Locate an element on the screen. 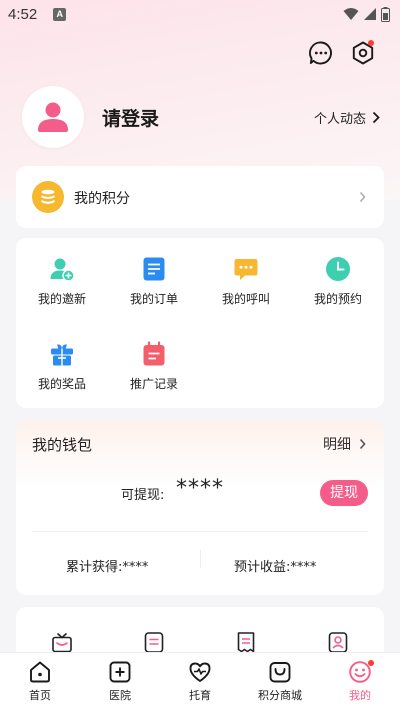 This screenshot has height=712, width=400. notification-badge: A is located at coordinates (60, 14).